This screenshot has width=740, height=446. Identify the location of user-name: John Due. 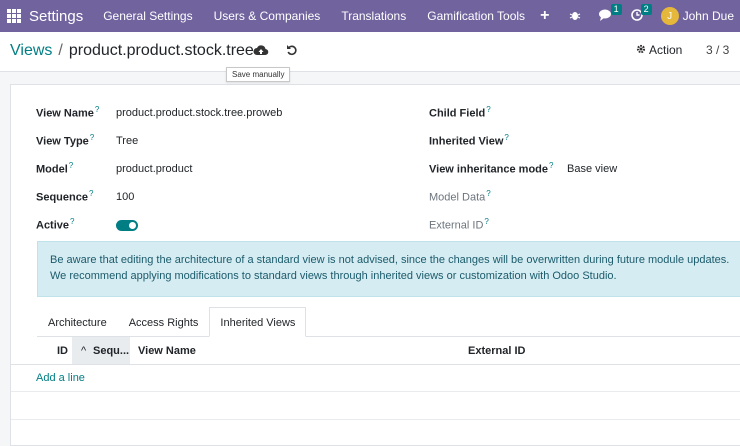
(708, 16).